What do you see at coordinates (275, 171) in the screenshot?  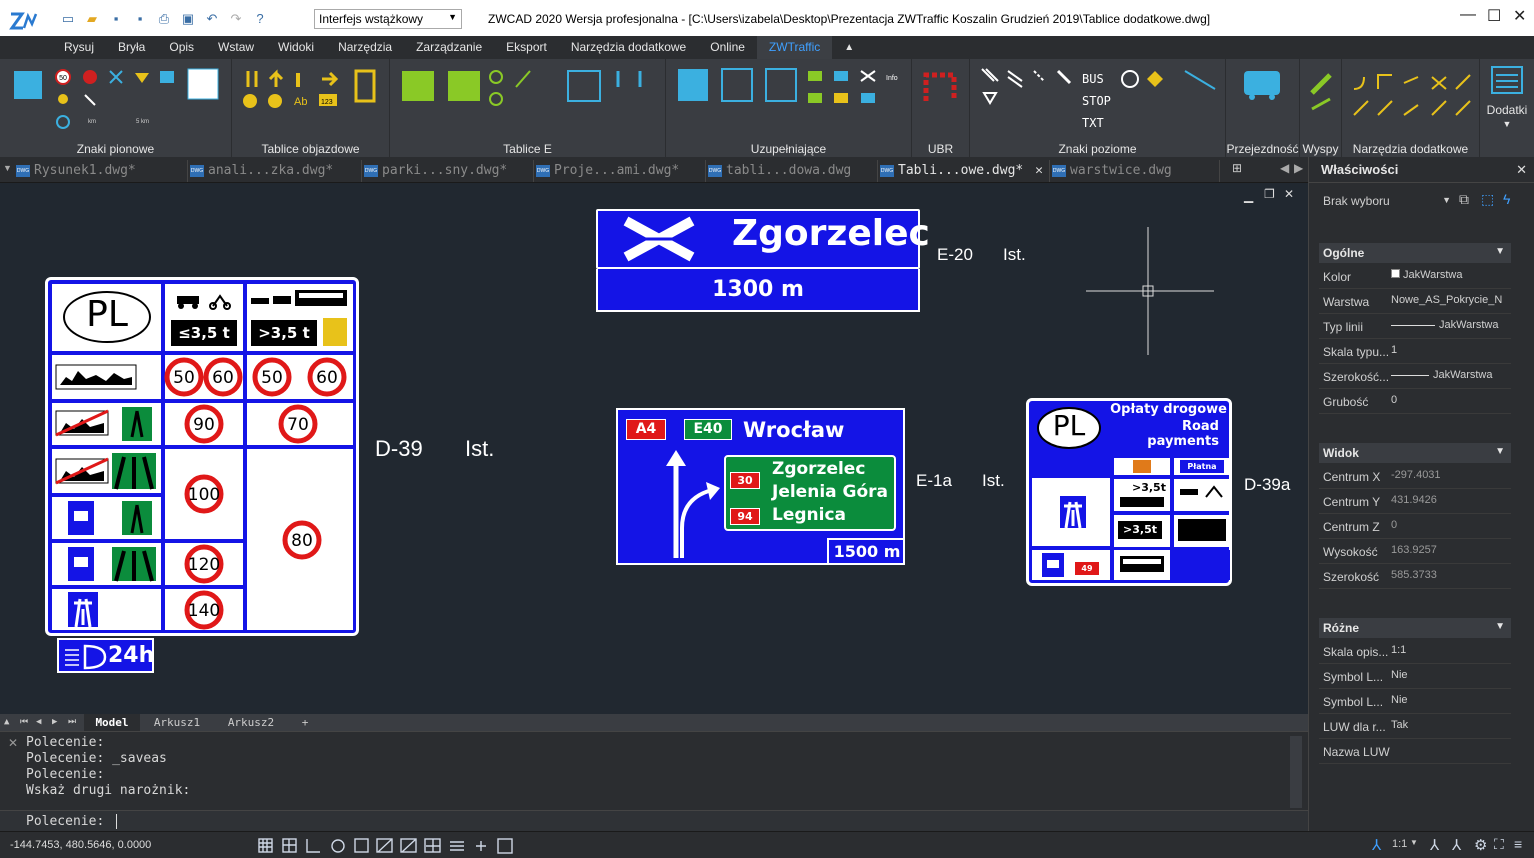 I see `tab-analiza: DWG anali...zka.dwg*` at bounding box center [275, 171].